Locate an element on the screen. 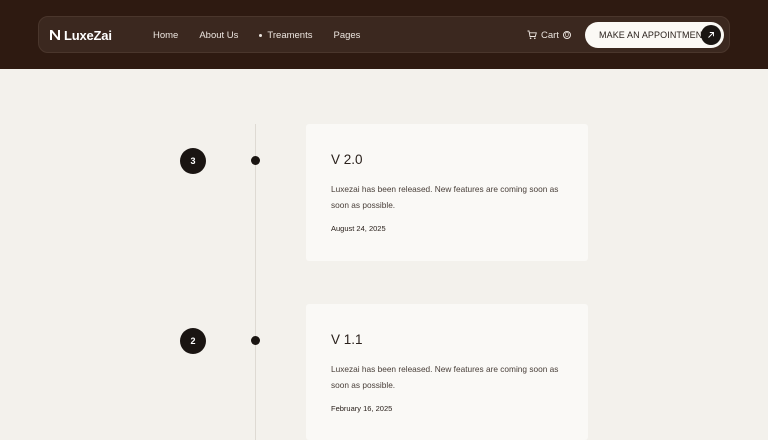 The height and width of the screenshot is (440, 768). n-monogram-icon is located at coordinates (55, 35).